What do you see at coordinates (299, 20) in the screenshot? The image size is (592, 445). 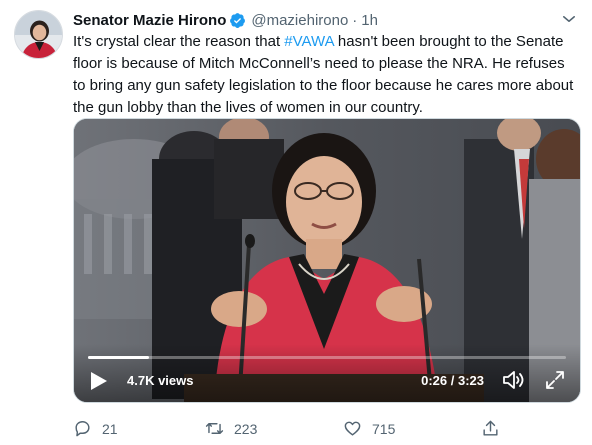 I see `author-handle: @maziehirono` at bounding box center [299, 20].